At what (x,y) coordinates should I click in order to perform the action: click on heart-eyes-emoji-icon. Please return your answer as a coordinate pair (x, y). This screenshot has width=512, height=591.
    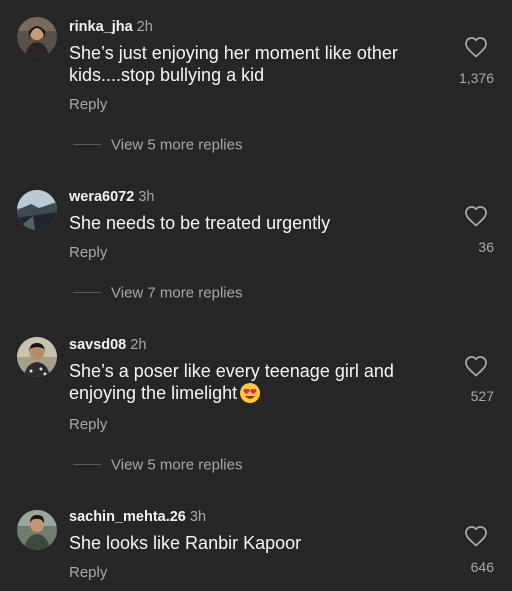
    Looking at the image, I should click on (250, 393).